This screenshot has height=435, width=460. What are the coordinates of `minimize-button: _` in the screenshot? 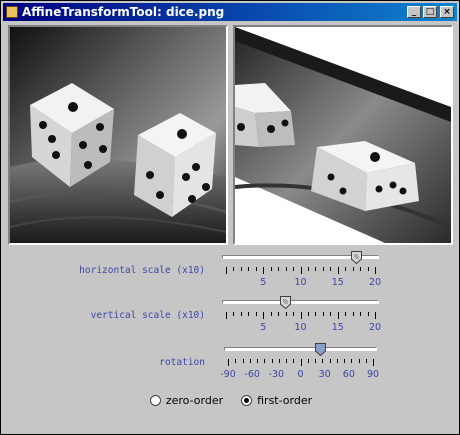 It's located at (414, 12).